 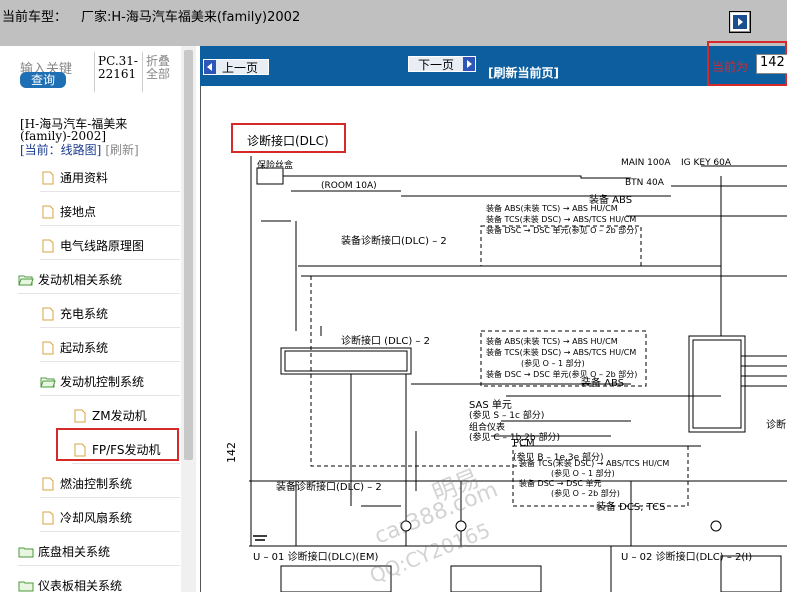 I want to click on btn-fuse-label: BTN 40A, so click(x=644, y=183).